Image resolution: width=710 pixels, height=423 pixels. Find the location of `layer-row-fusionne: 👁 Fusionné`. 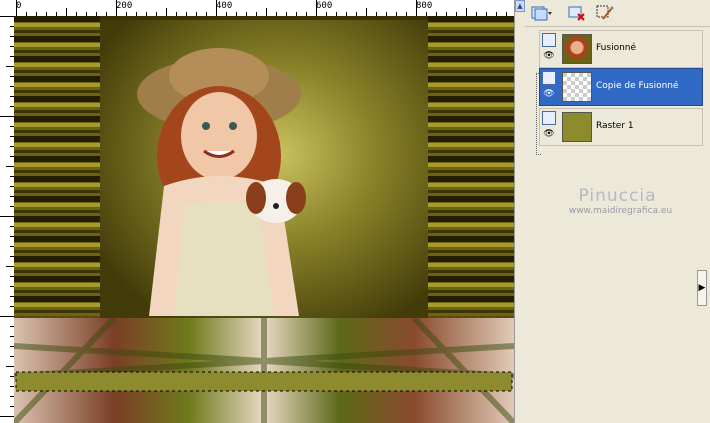

layer-row-fusionne: 👁 Fusionné is located at coordinates (621, 49).